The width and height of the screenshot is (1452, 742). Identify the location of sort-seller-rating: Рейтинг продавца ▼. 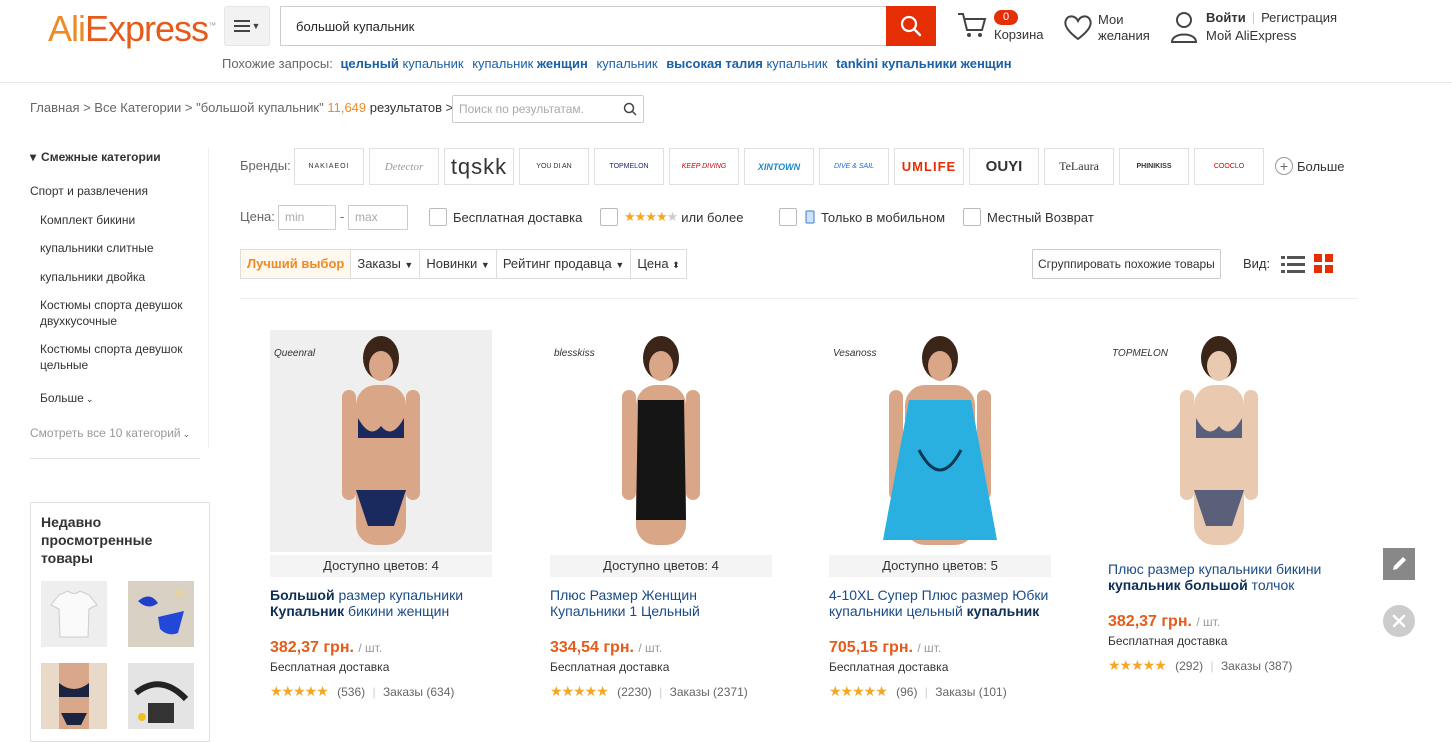
(564, 264).